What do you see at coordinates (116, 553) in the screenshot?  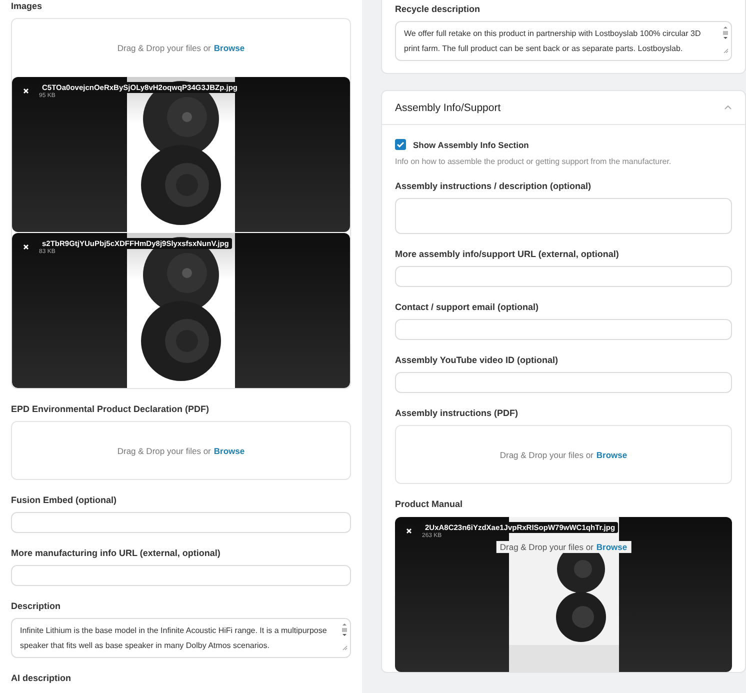 I see `field-label: More manufacturing info URL (external, optional)` at bounding box center [116, 553].